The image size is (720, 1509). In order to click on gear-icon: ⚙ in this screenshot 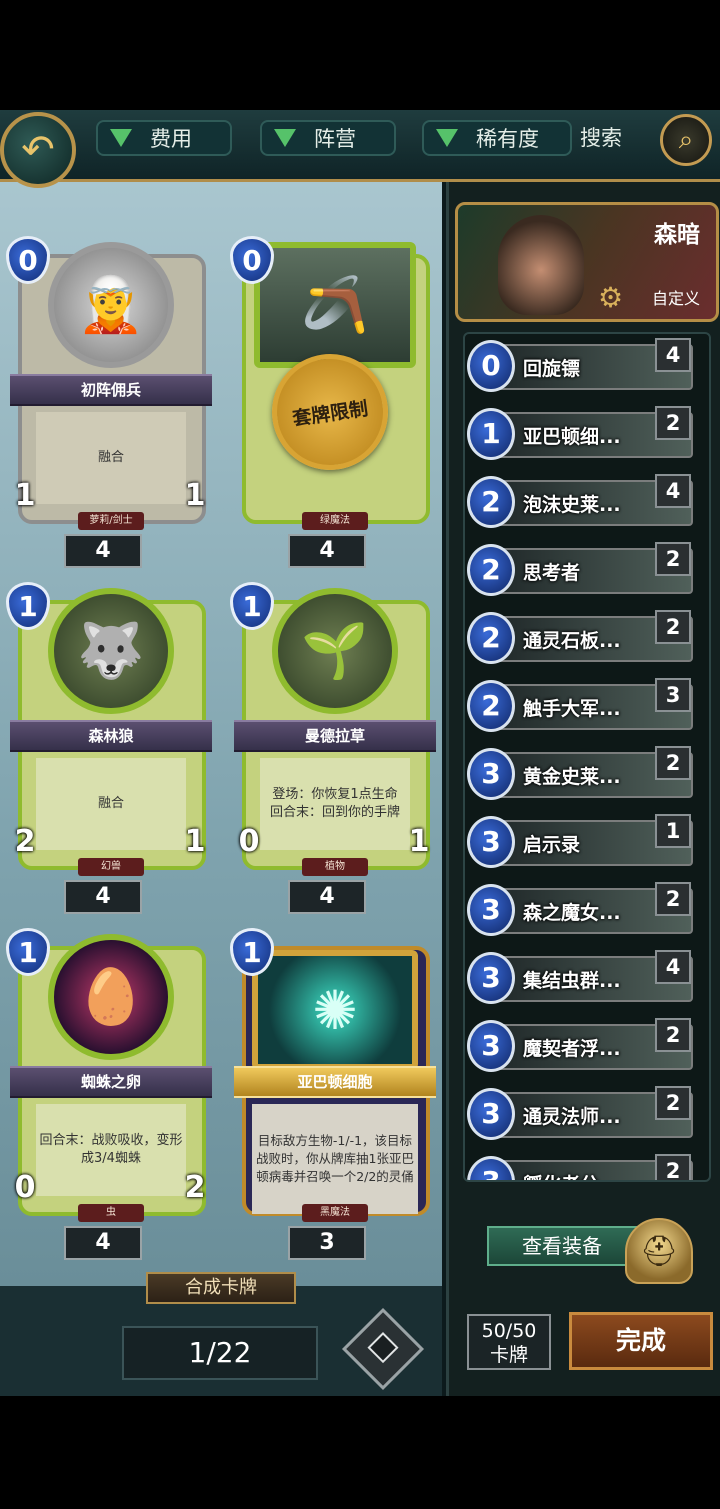, I will do `click(610, 297)`.